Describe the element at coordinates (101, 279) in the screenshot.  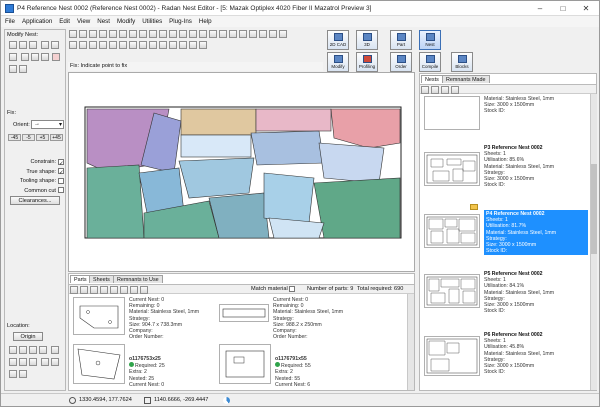
I see `tab-sheets: Sheets` at that location.